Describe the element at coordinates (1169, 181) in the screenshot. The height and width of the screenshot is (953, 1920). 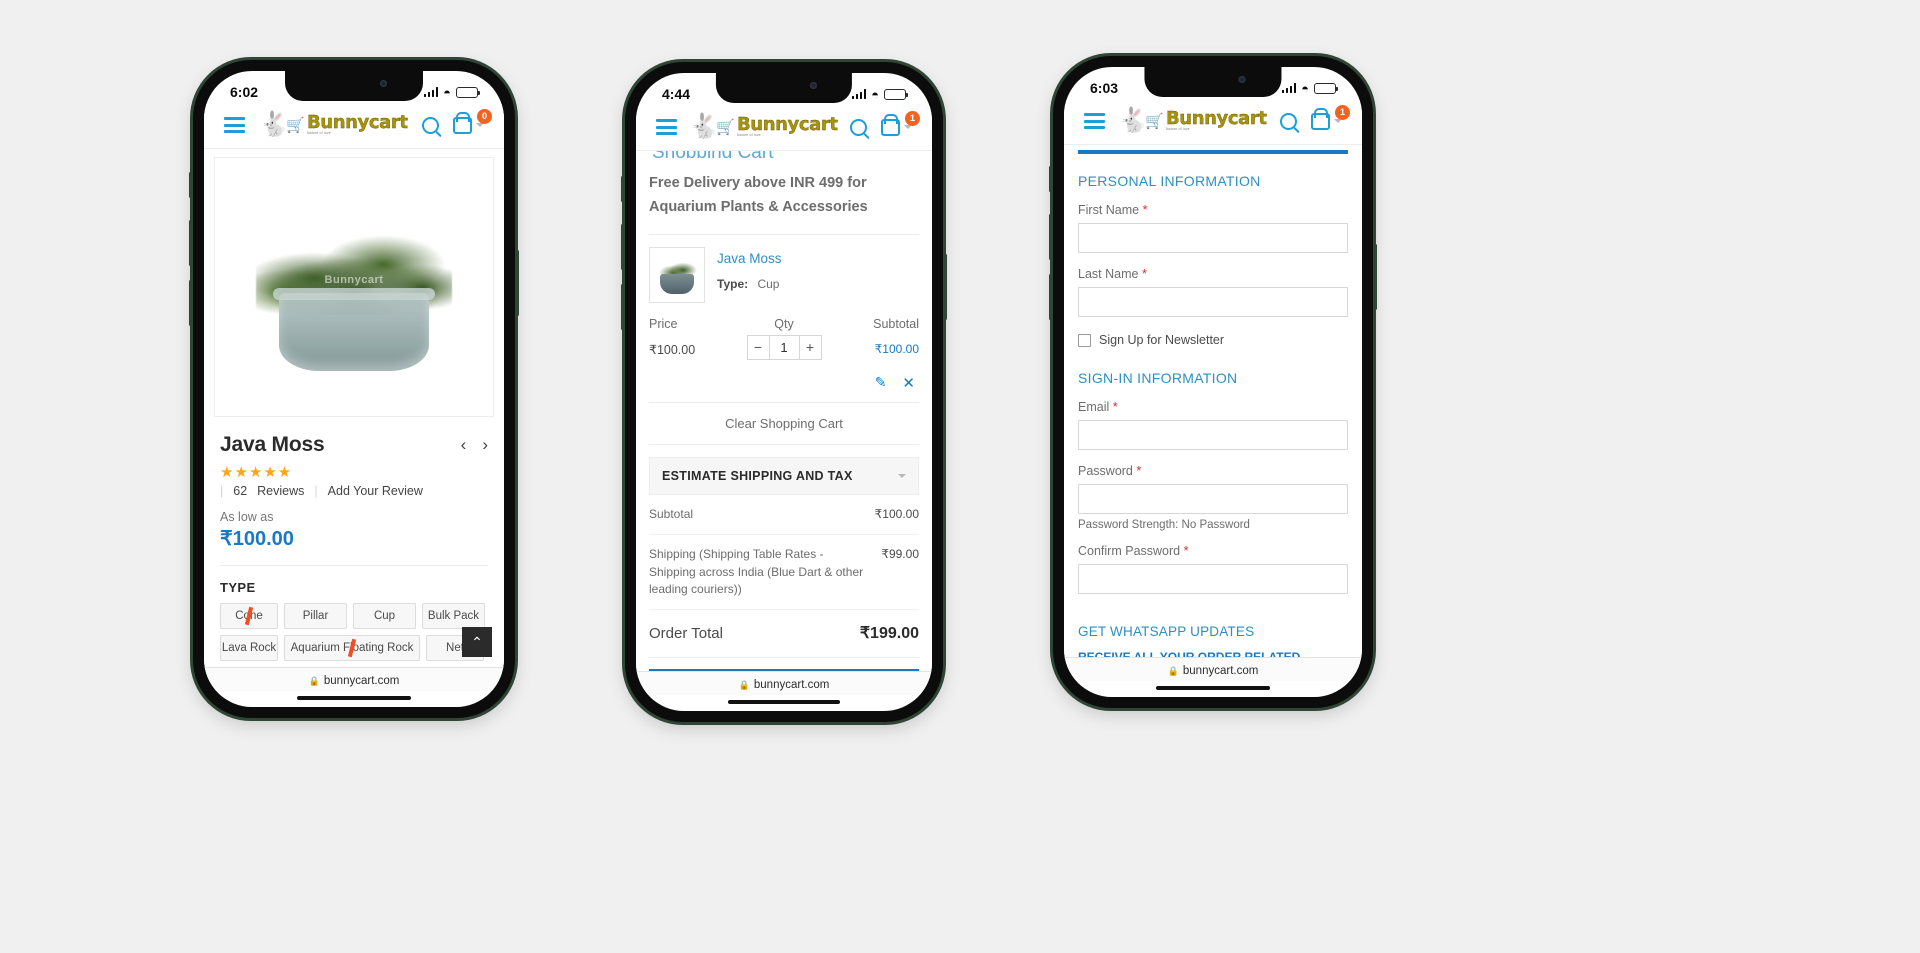
I see `section-personal-information: PERSONAL INFORMATION` at that location.